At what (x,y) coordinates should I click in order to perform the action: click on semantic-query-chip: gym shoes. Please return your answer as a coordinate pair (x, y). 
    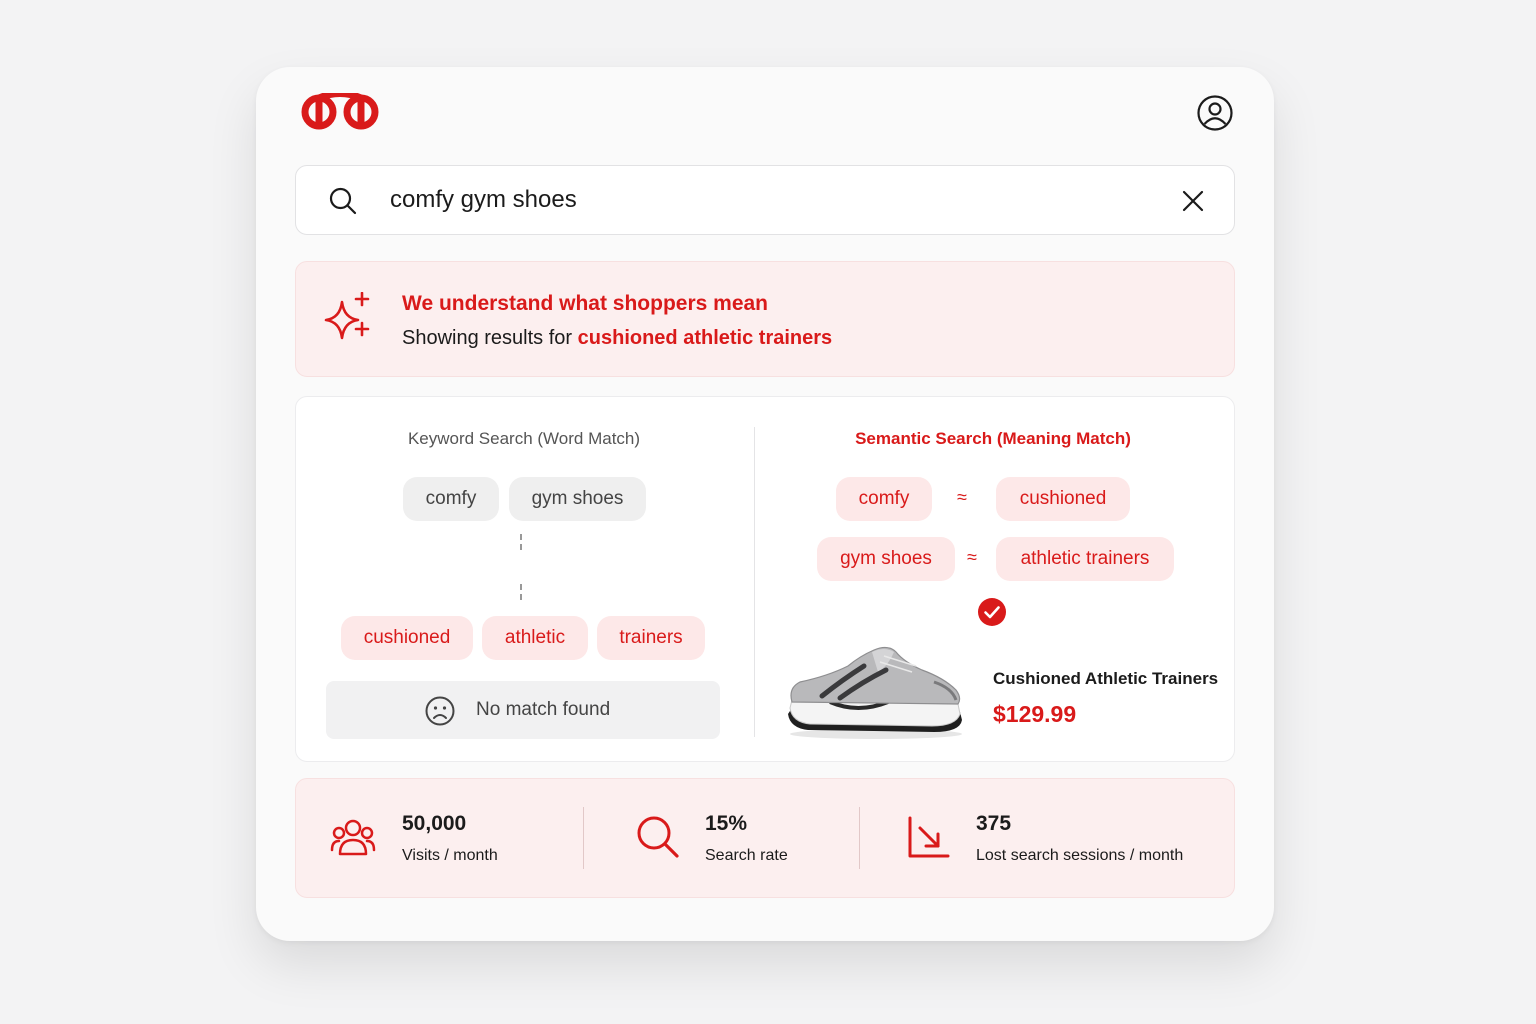
    Looking at the image, I should click on (886, 559).